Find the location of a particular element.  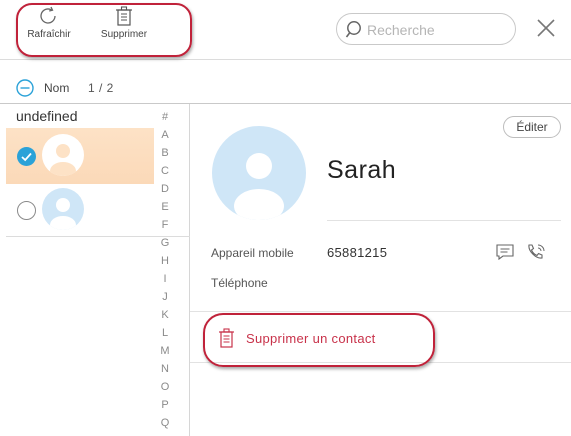

search-input is located at coordinates (437, 30).